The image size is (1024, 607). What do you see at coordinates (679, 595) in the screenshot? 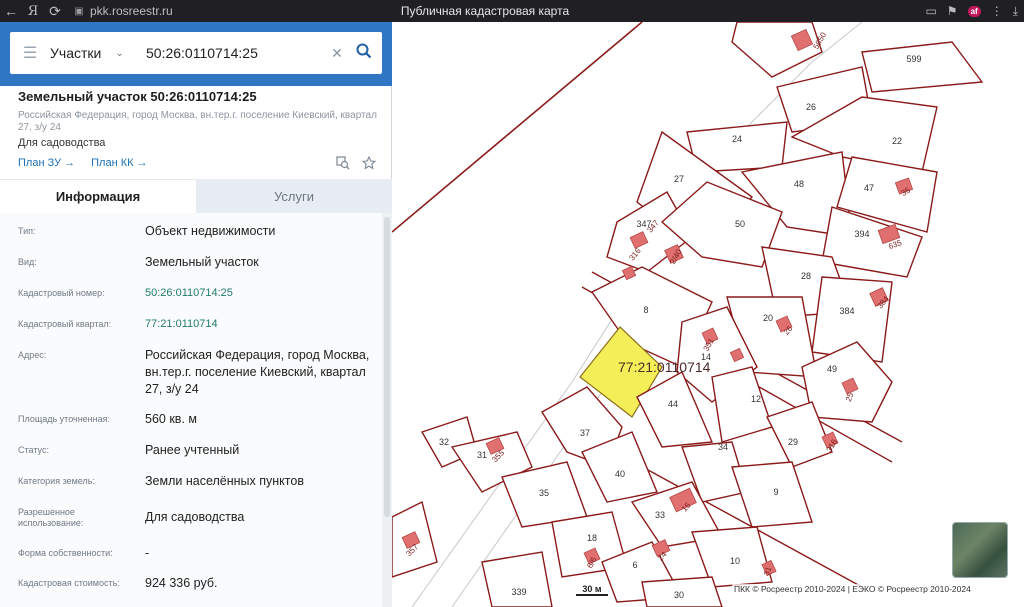
I see `parcel-label: 30` at bounding box center [679, 595].